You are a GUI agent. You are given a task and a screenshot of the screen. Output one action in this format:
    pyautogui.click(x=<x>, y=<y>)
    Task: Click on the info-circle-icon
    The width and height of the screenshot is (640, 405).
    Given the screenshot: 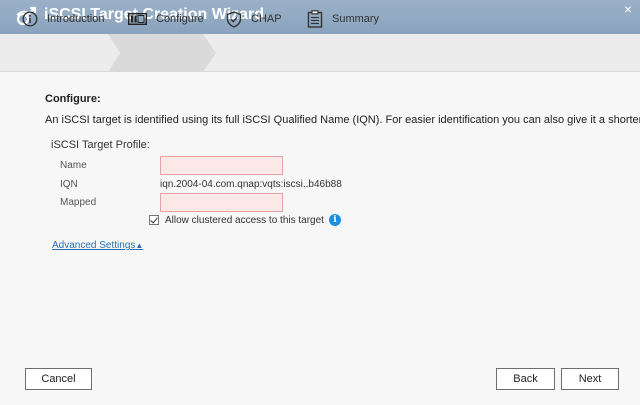 What is the action you would take?
    pyautogui.click(x=30, y=19)
    